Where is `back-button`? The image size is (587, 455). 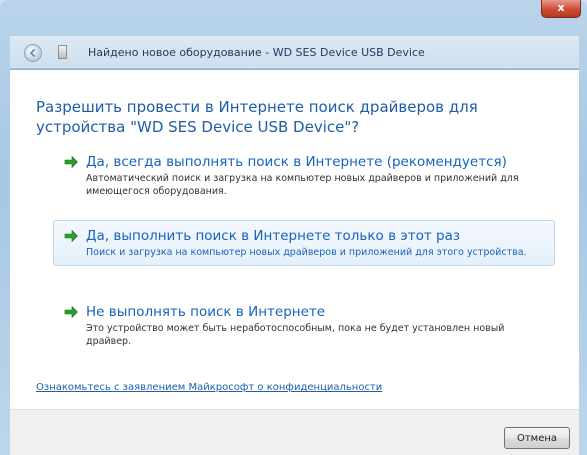
back-button is located at coordinates (33, 53).